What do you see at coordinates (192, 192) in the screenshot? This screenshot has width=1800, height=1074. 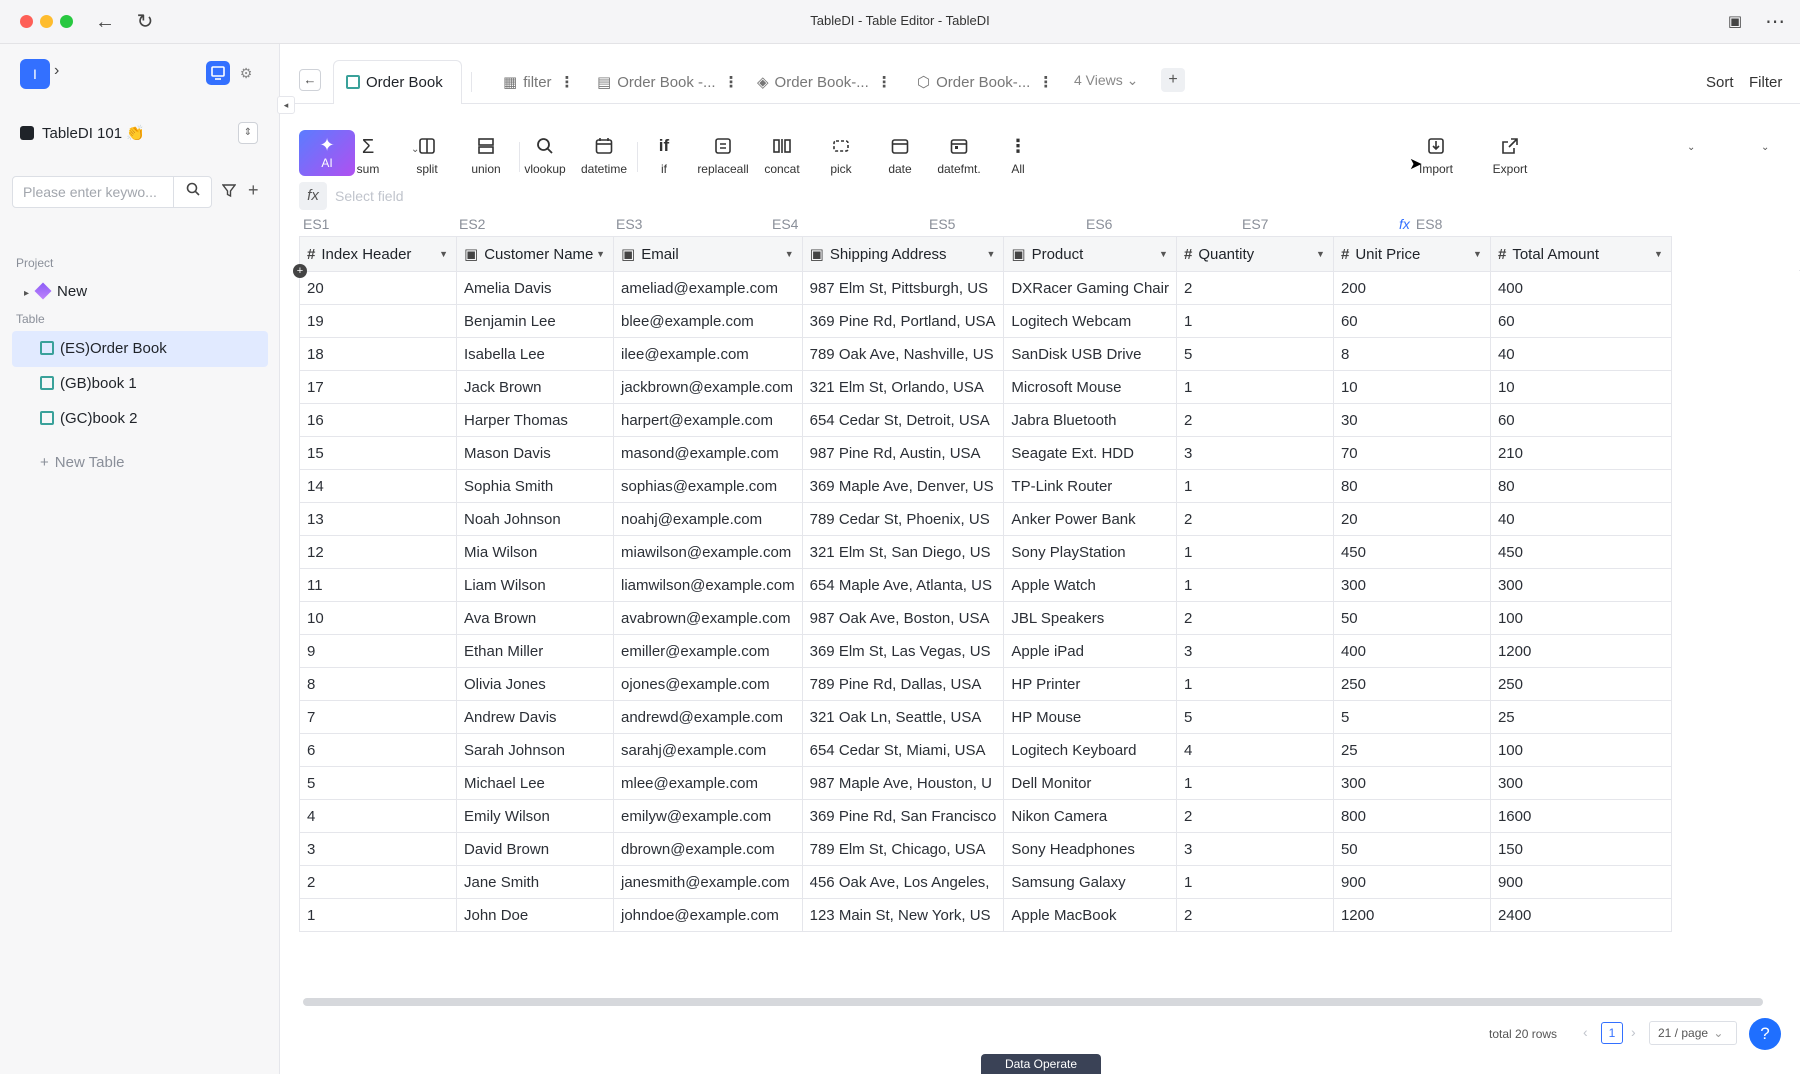 I see `search-icon` at bounding box center [192, 192].